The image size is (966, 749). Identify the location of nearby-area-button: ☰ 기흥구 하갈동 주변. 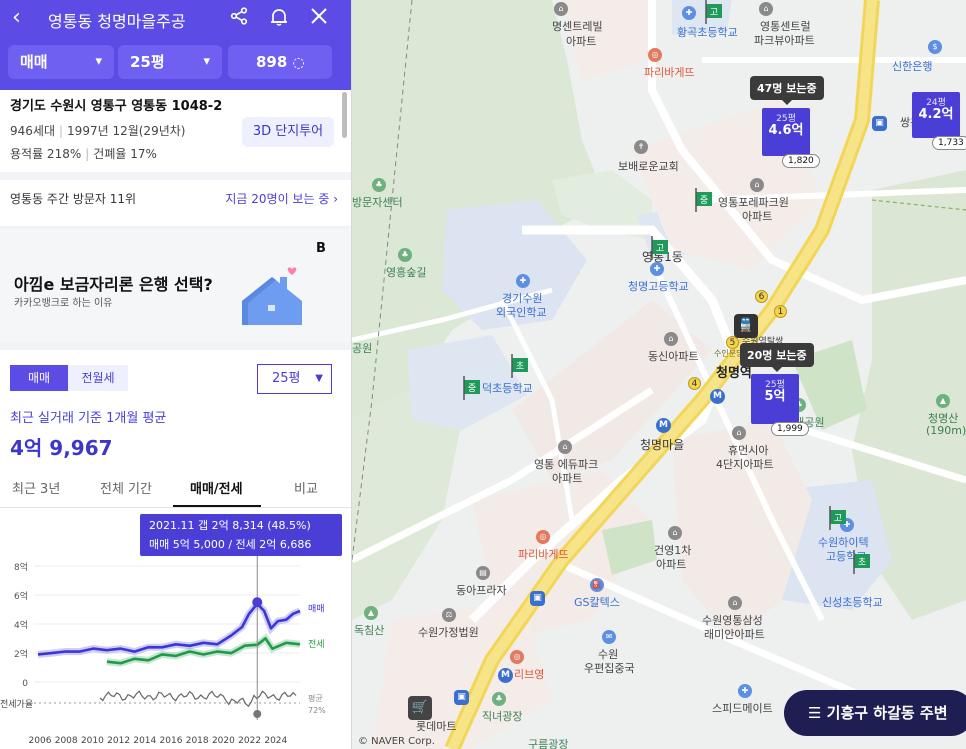
(875, 713).